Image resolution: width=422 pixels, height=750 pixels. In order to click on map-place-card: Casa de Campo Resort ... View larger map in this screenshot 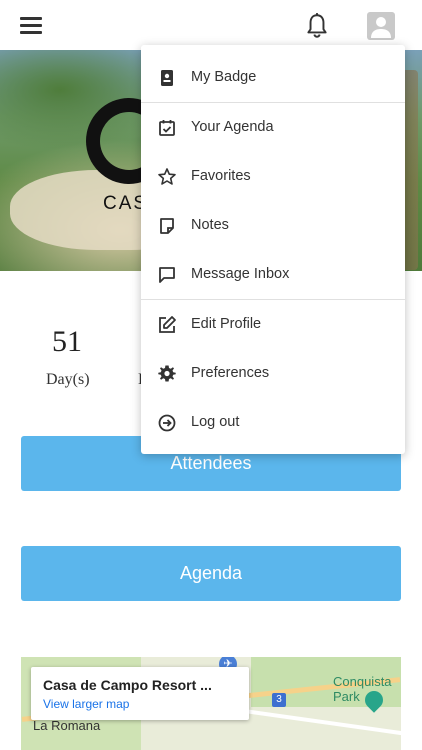, I will do `click(140, 693)`.